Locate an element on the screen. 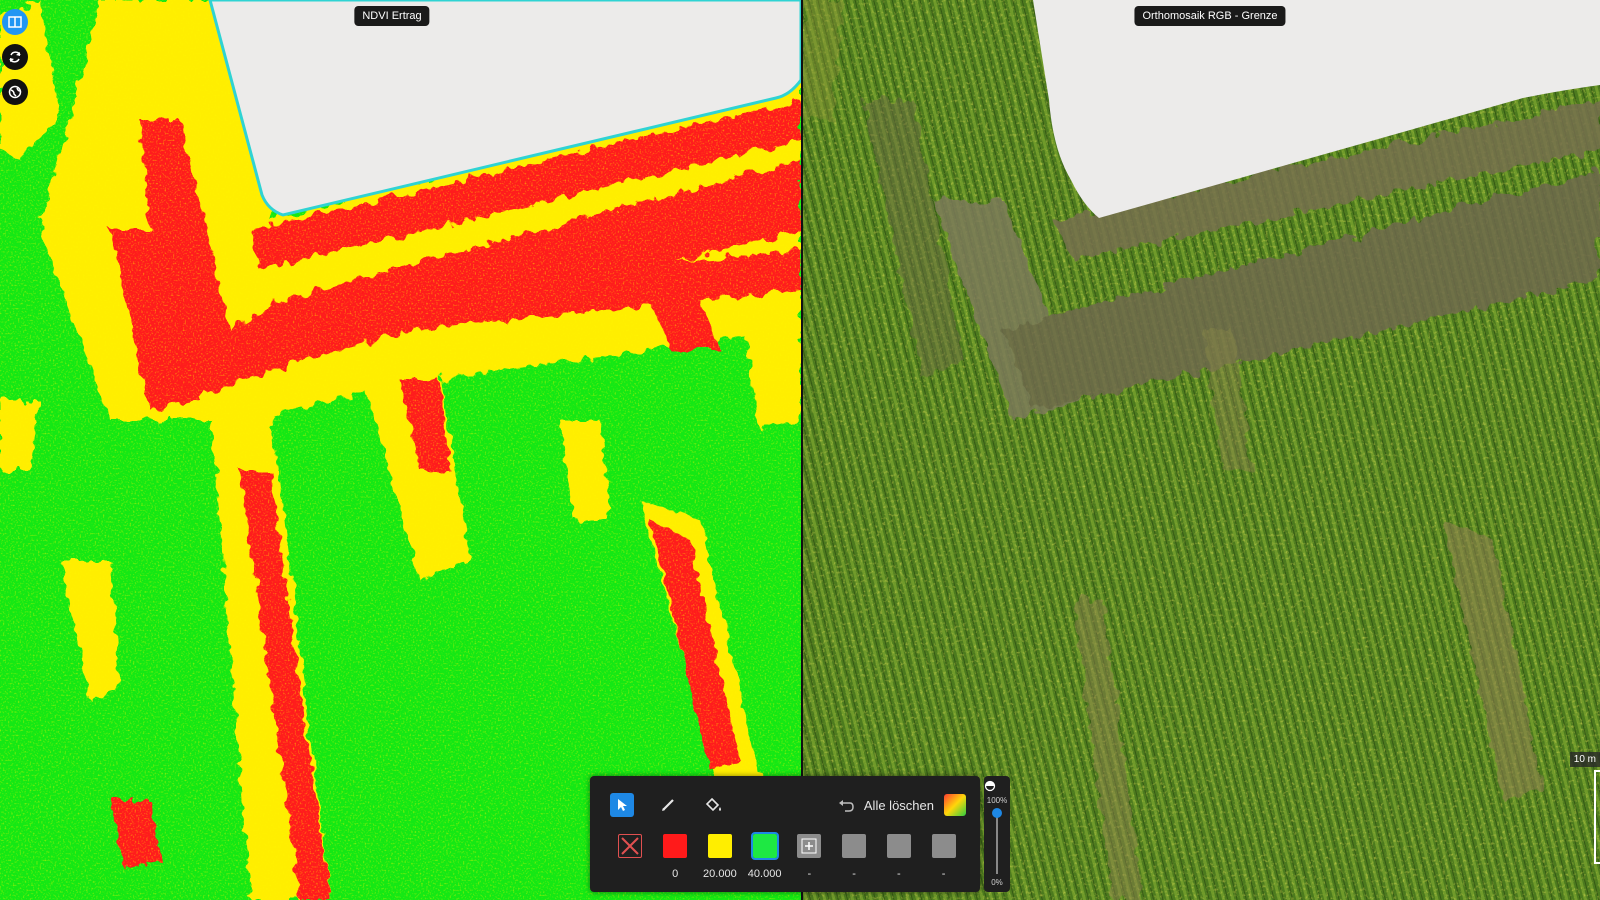 This screenshot has width=1600, height=900. map-scale-bar is located at coordinates (1597, 817).